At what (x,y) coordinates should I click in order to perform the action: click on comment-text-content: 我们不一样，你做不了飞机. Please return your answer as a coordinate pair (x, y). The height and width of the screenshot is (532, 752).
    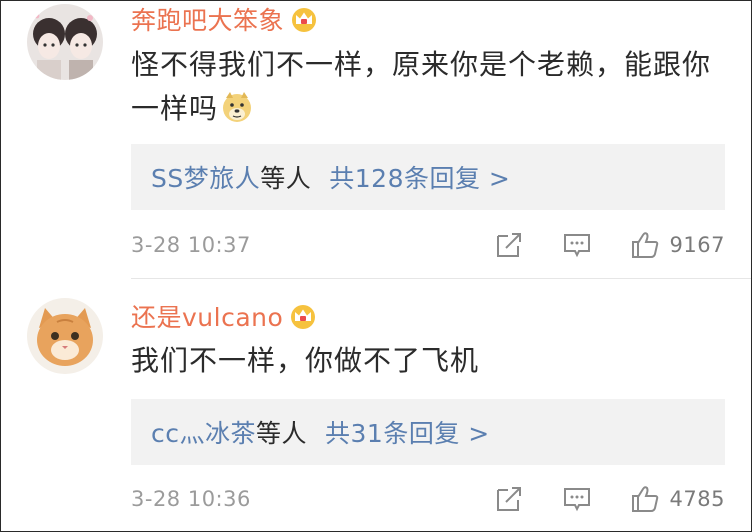
    Looking at the image, I should click on (305, 360).